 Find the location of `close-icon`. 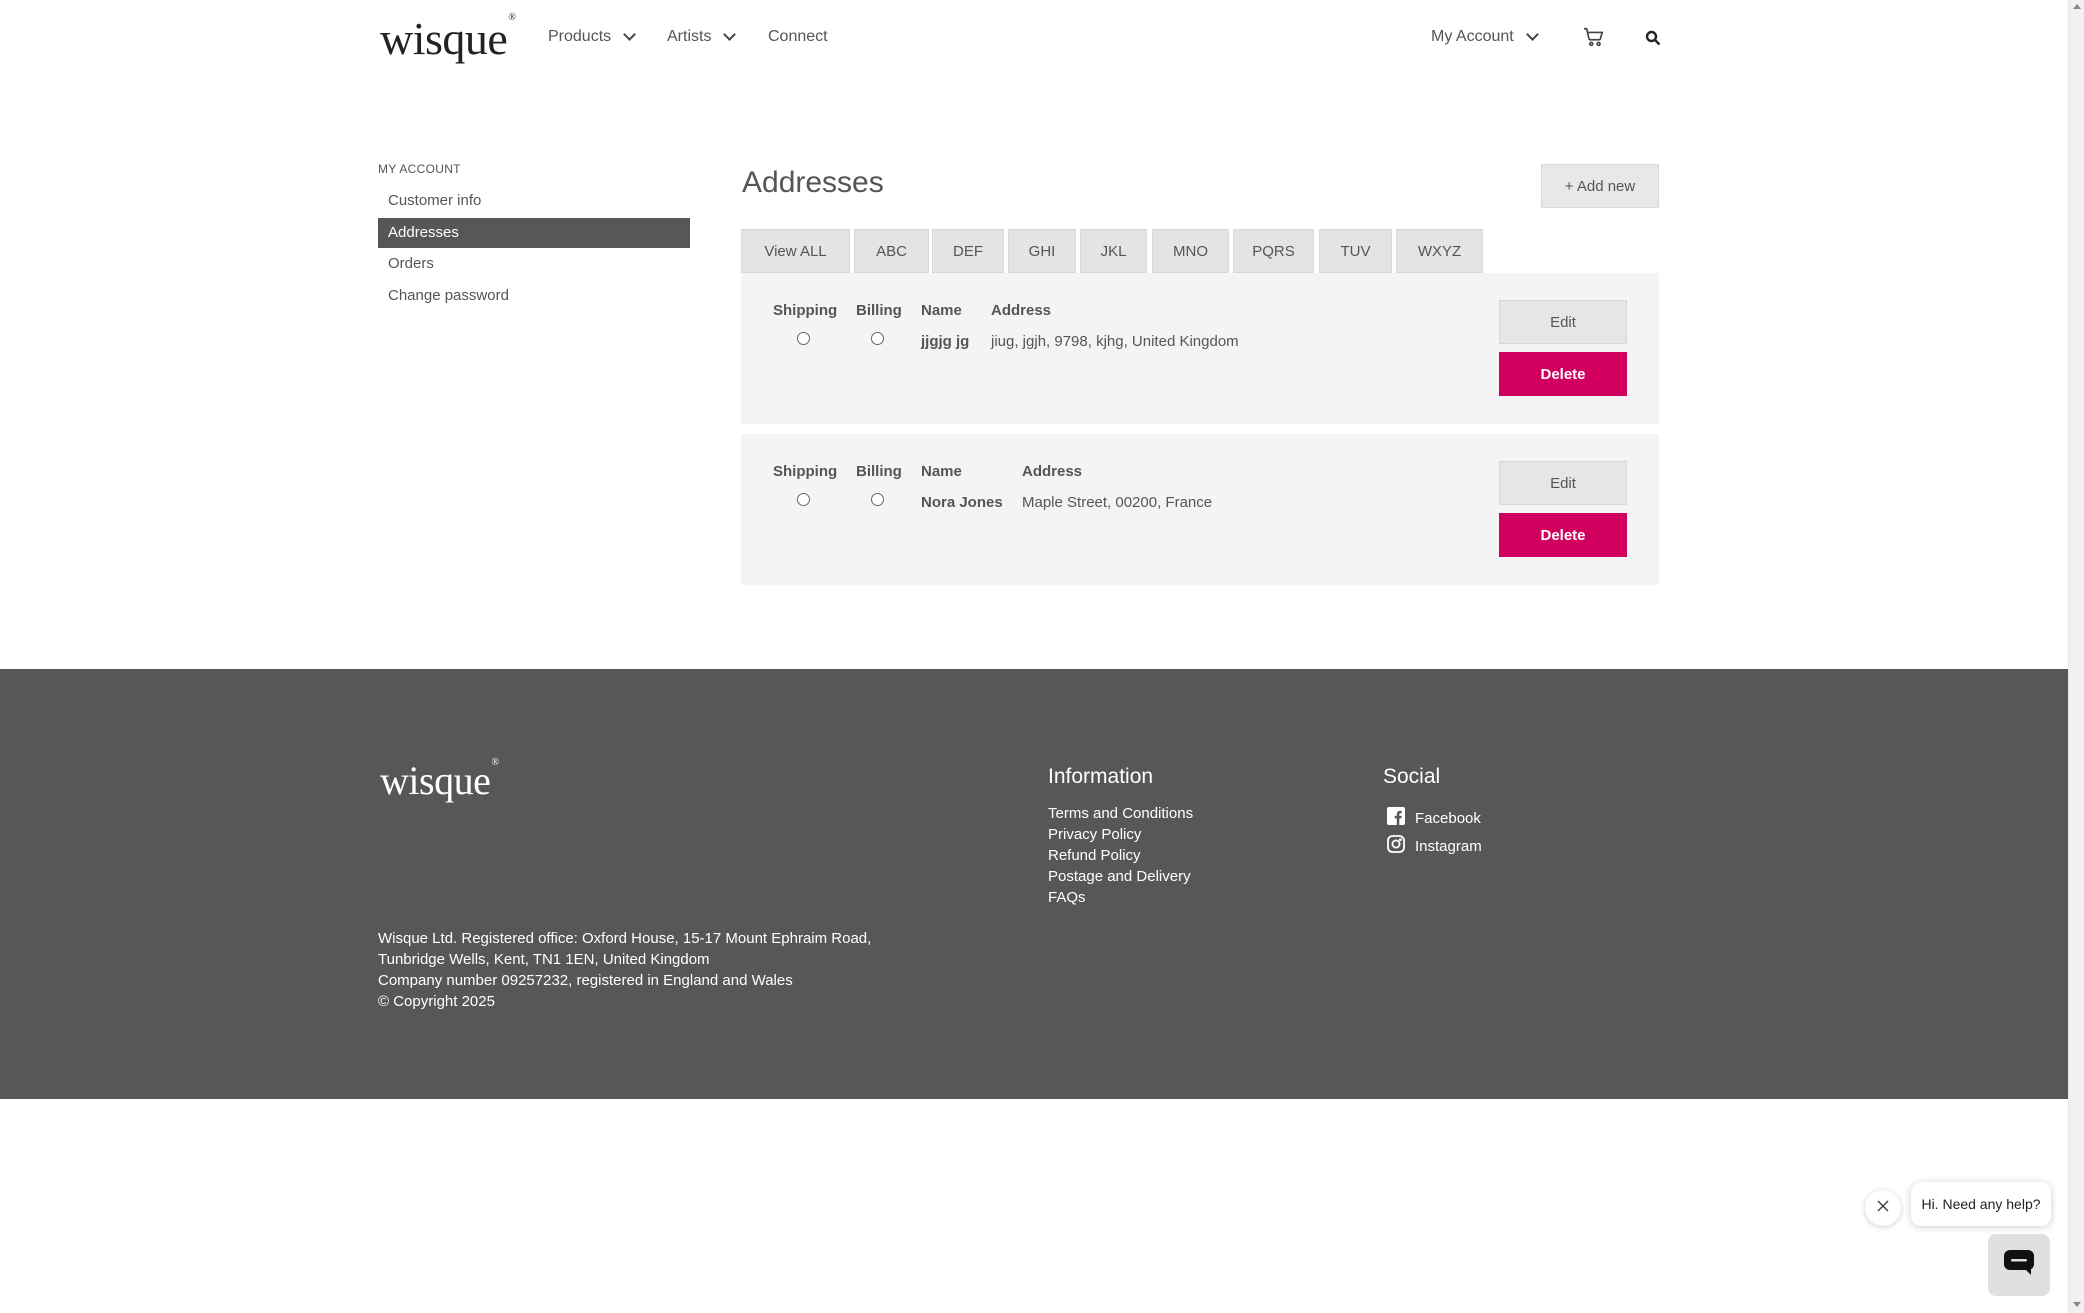

close-icon is located at coordinates (1883, 1208).